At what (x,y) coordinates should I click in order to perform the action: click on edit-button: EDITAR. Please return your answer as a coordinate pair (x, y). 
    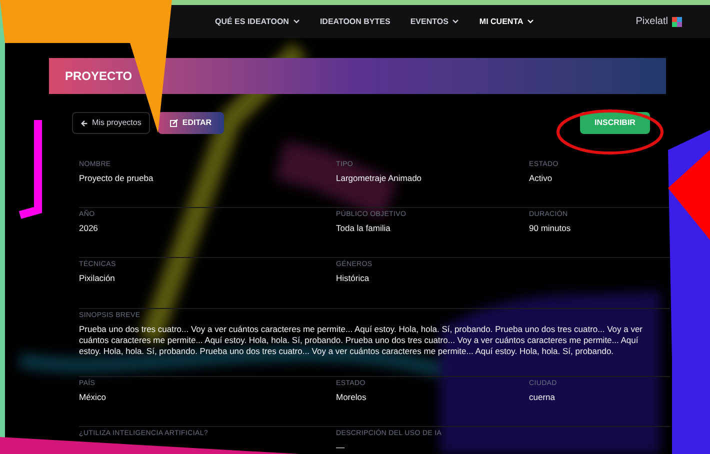
    Looking at the image, I should click on (191, 123).